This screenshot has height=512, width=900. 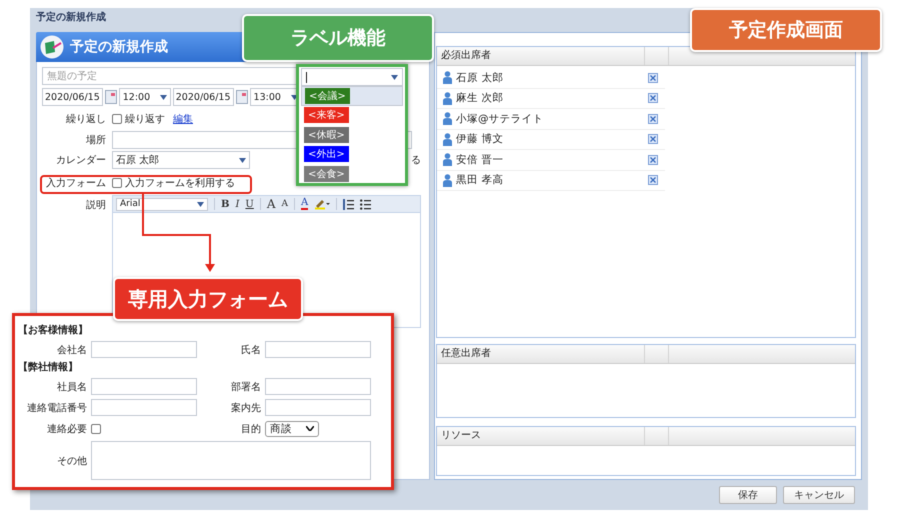 I want to click on field-label: 案内先, so click(x=245, y=408).